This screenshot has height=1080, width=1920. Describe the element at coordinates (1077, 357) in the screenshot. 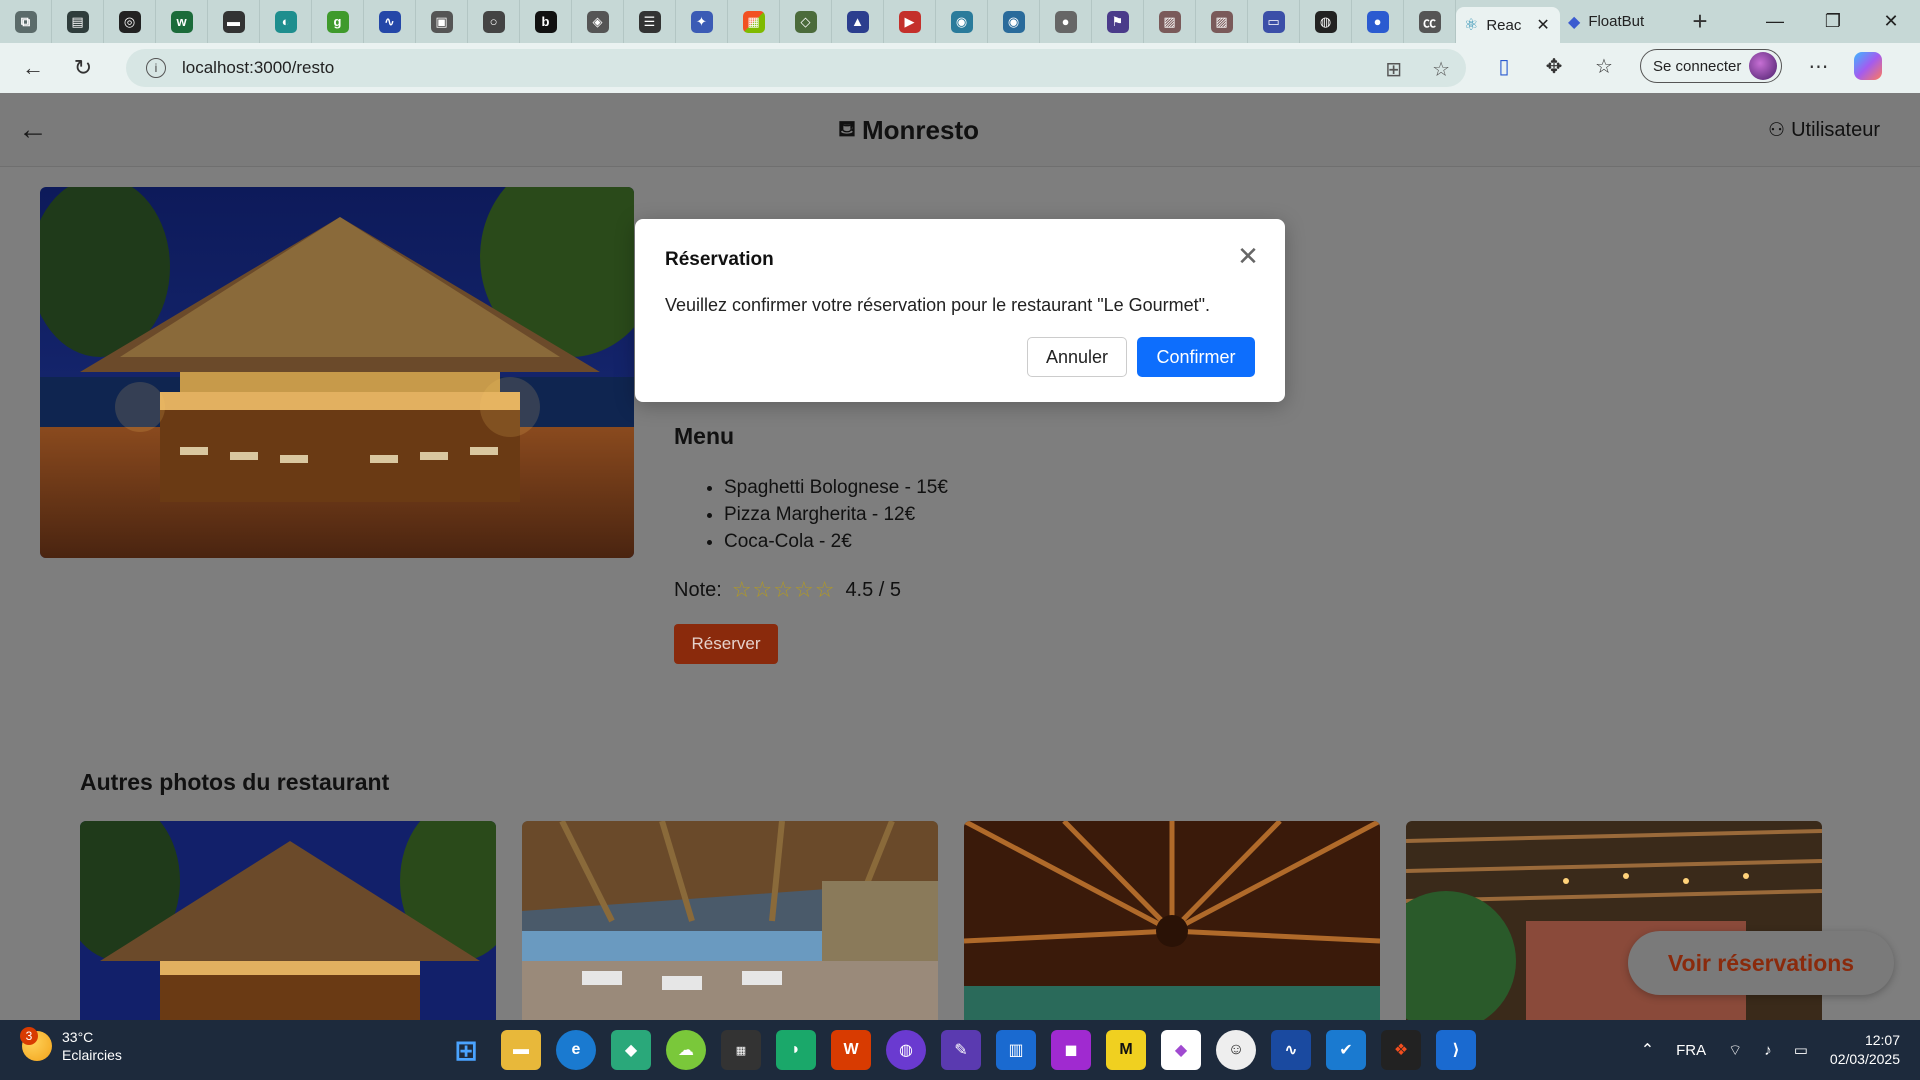

I see `cancel-button: Annuler` at that location.